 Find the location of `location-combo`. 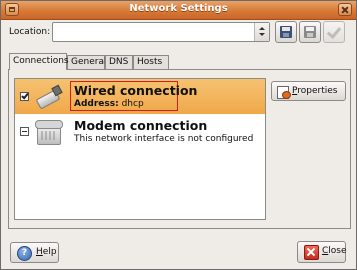

location-combo is located at coordinates (161, 32).